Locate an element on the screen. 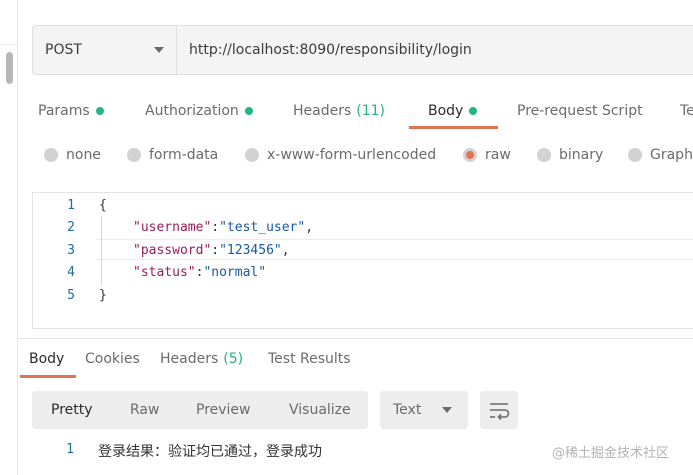 The height and width of the screenshot is (475, 693). tab-label: Pre-request Script is located at coordinates (580, 111).